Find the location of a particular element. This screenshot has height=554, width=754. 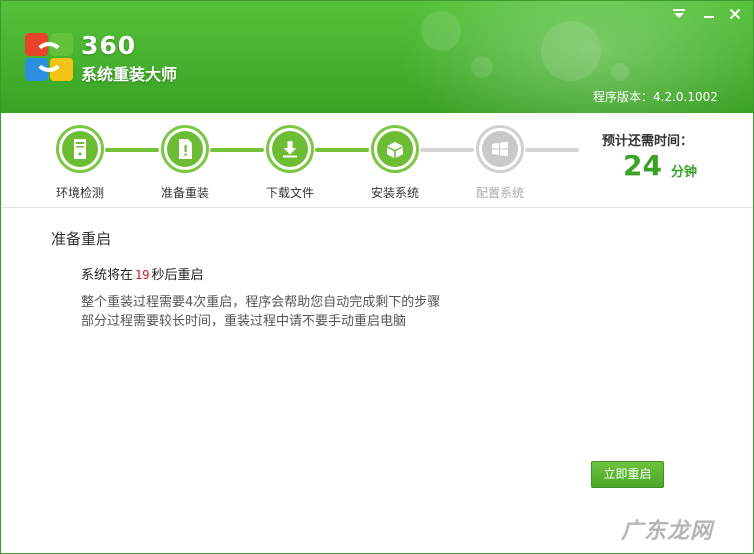

step-install: 安装系统 is located at coordinates (395, 163).